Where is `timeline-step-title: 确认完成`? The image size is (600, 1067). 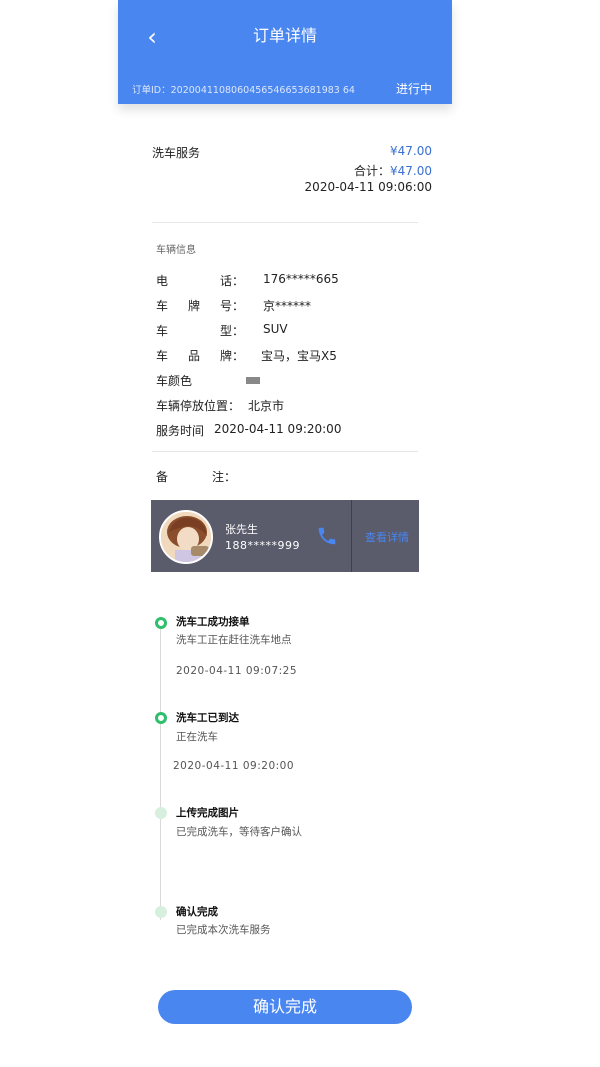
timeline-step-title: 确认完成 is located at coordinates (197, 912).